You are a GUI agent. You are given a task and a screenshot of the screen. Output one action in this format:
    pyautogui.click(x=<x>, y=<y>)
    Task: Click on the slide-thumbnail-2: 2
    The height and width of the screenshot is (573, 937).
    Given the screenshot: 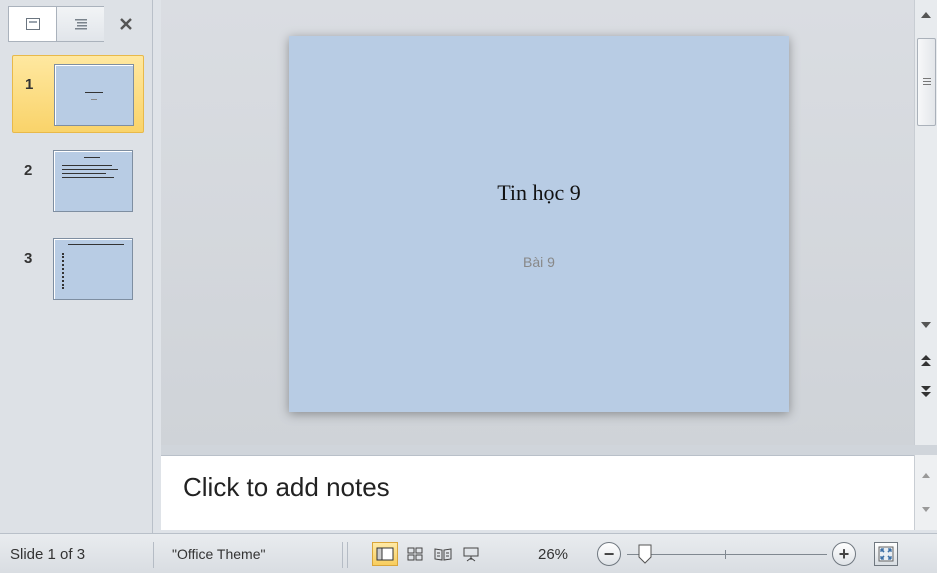 What is the action you would take?
    pyautogui.click(x=78, y=181)
    